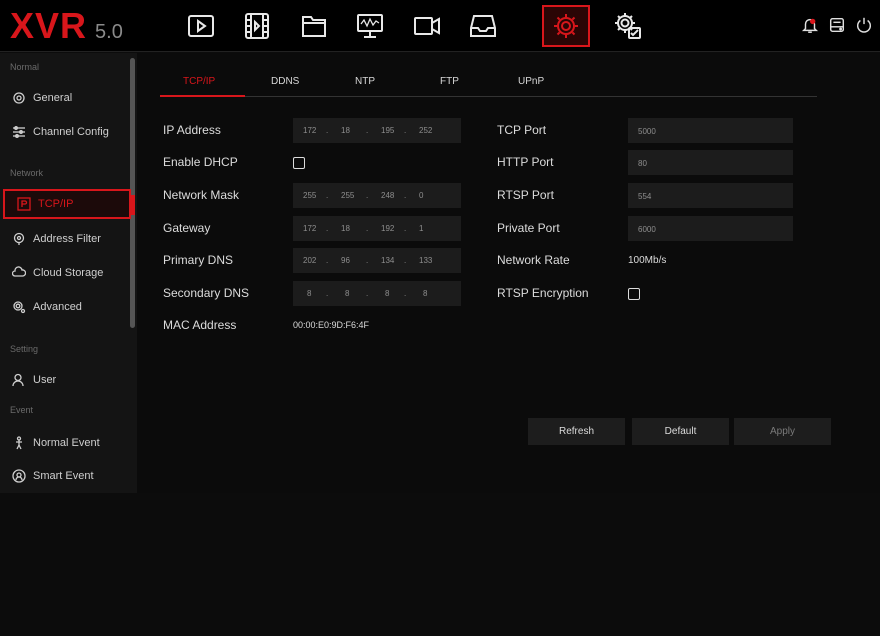  Describe the element at coordinates (377, 293) in the screenshot. I see `secondary-dns-field: 8 . 8 . 8 . 8` at that location.